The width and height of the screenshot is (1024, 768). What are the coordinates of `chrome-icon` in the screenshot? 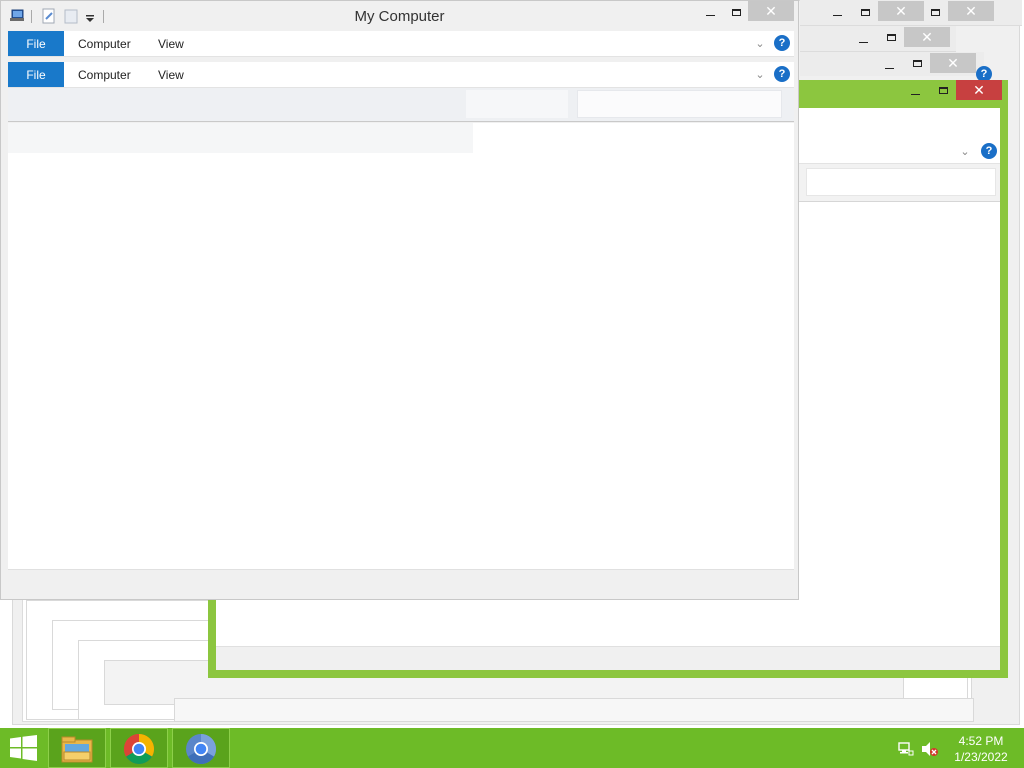 It's located at (139, 749).